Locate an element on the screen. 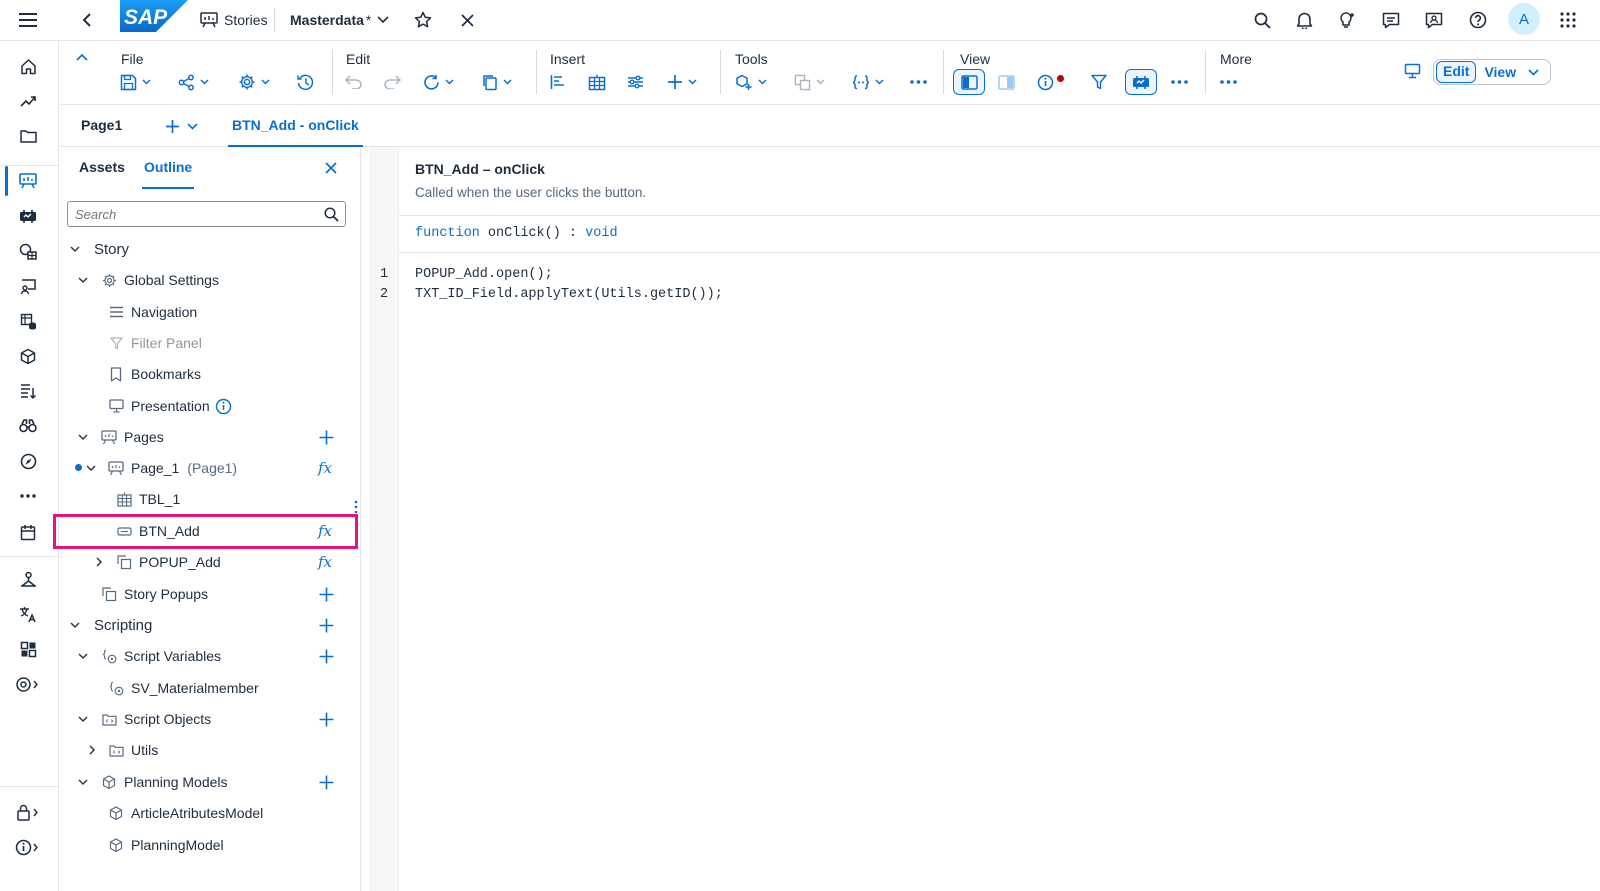 This screenshot has height=891, width=1600. insert-input-control-button is located at coordinates (635, 82).